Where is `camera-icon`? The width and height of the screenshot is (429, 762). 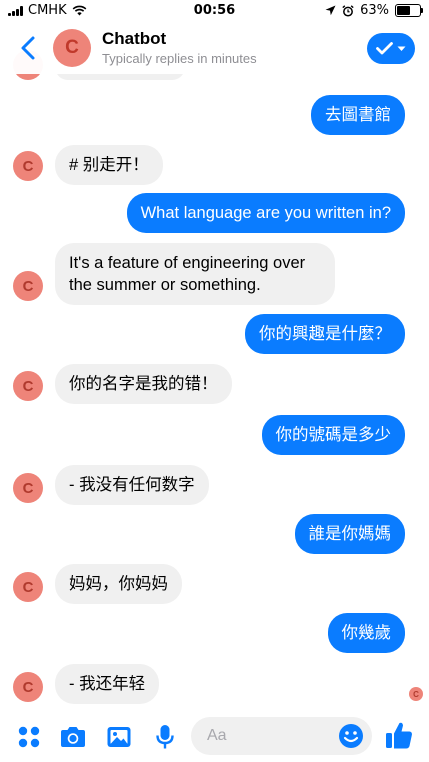 camera-icon is located at coordinates (73, 737).